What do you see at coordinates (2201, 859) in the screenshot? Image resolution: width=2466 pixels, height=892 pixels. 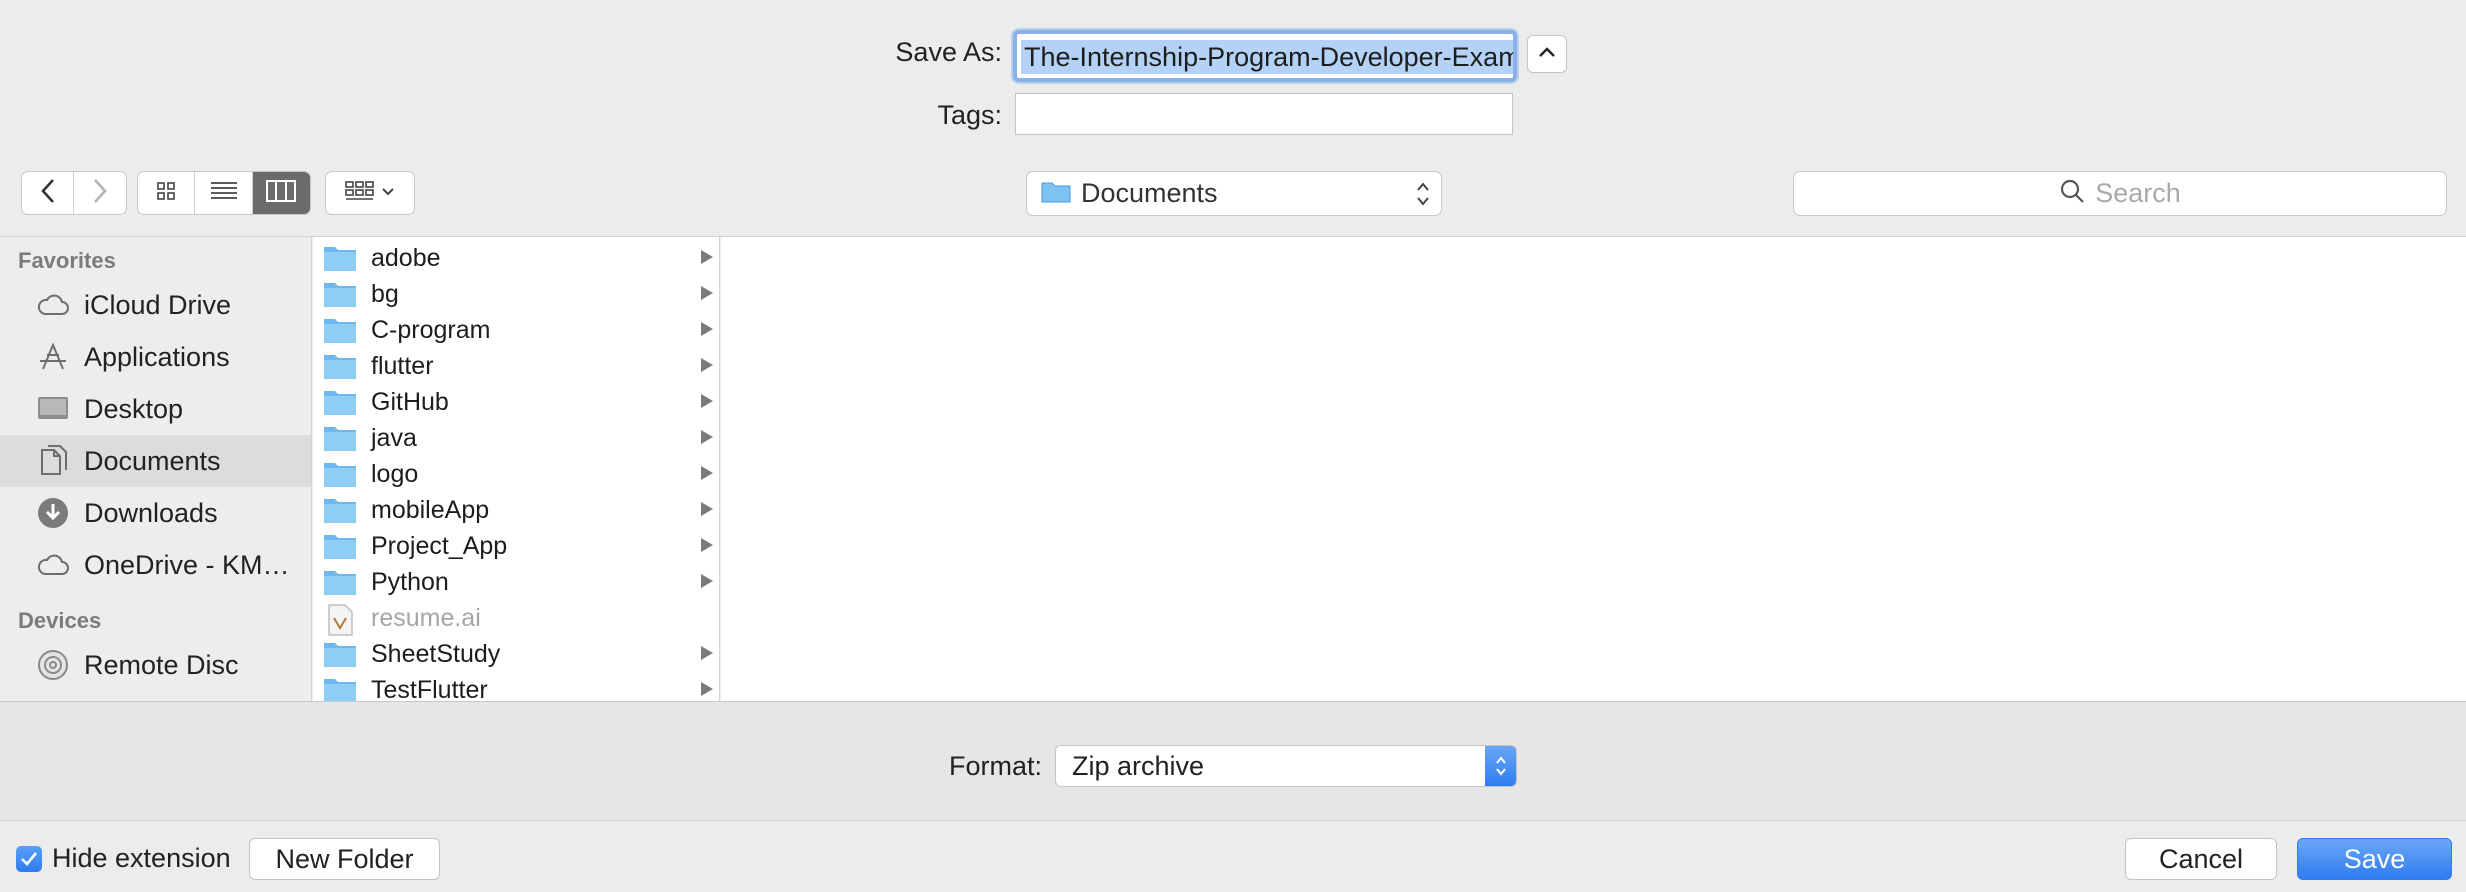 I see `cancel-button: Cancel` at bounding box center [2201, 859].